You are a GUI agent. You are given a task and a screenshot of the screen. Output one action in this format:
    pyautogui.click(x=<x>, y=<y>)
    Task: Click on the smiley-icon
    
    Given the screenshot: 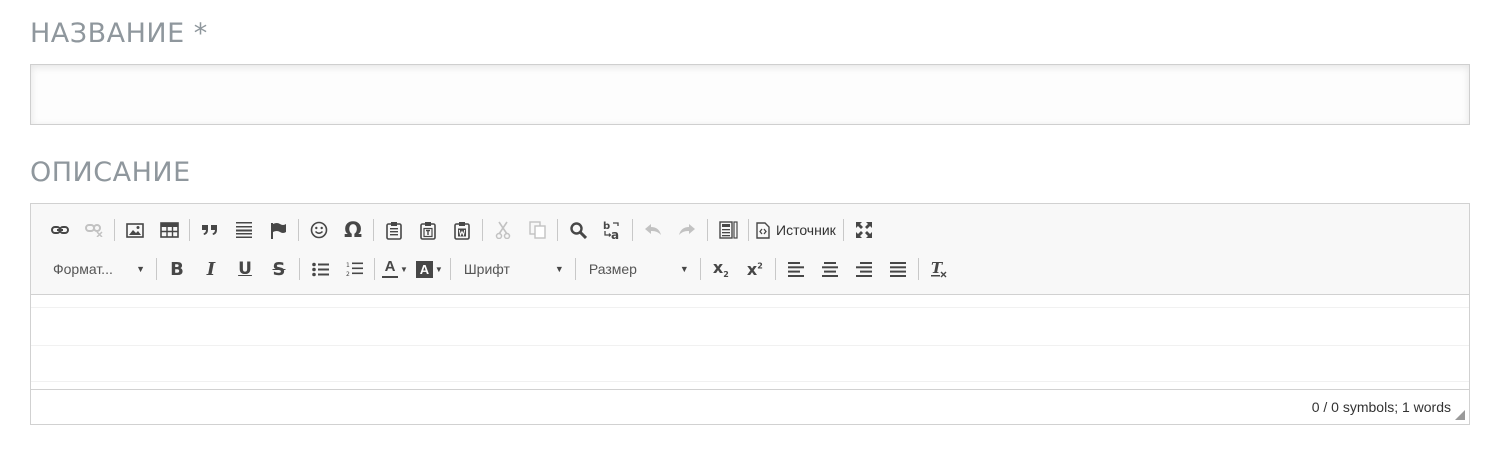 What is the action you would take?
    pyautogui.click(x=319, y=230)
    